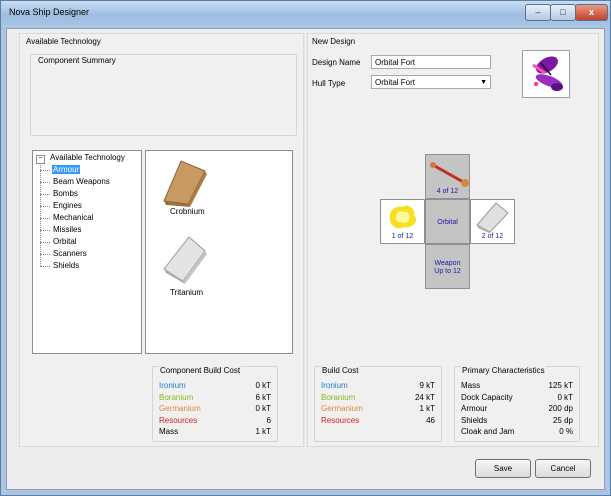 Image resolution: width=611 pixels, height=496 pixels. Describe the element at coordinates (66, 265) in the screenshot. I see `tree-item-shields: Shields` at that location.